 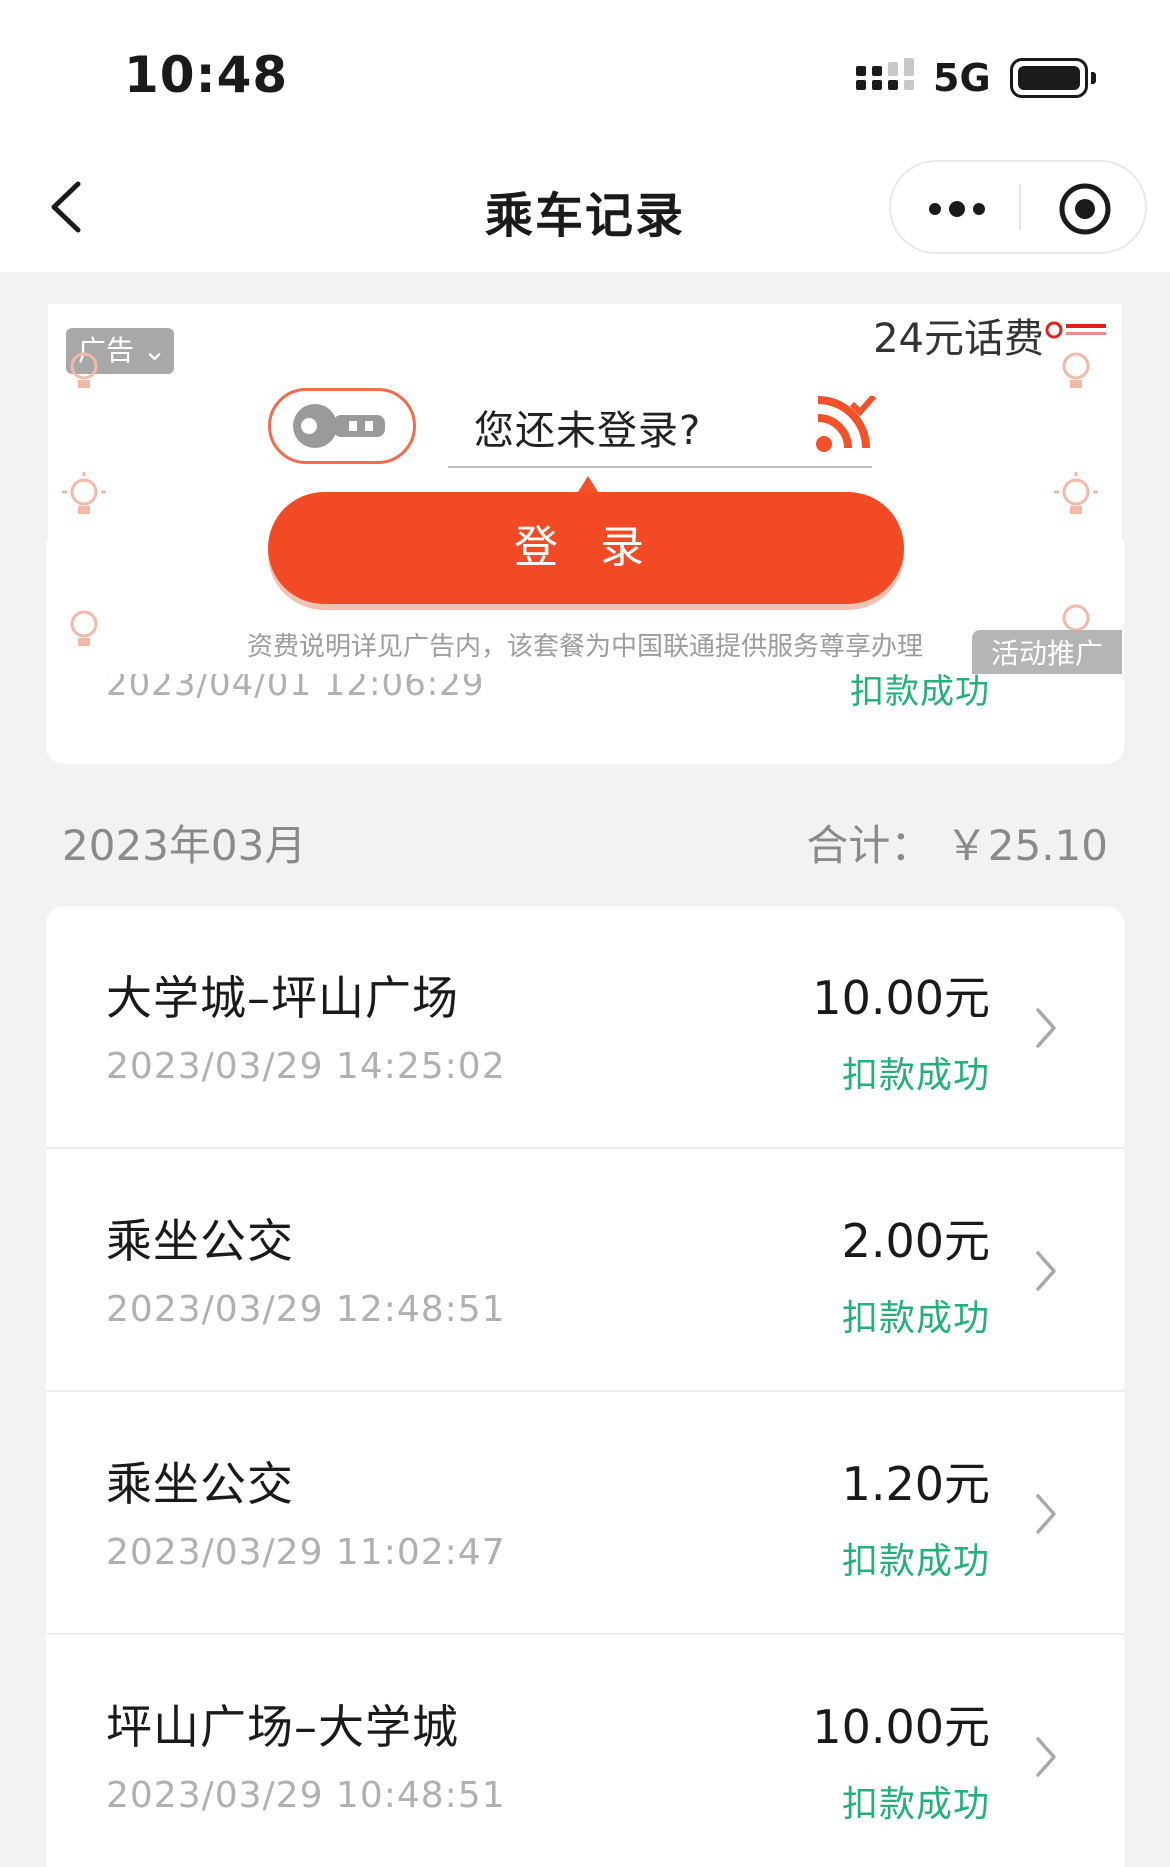 I want to click on ad-disclaimer: 资费说明详见广告内，该套餐为中国联通提供服务尊享办理, so click(x=584, y=647).